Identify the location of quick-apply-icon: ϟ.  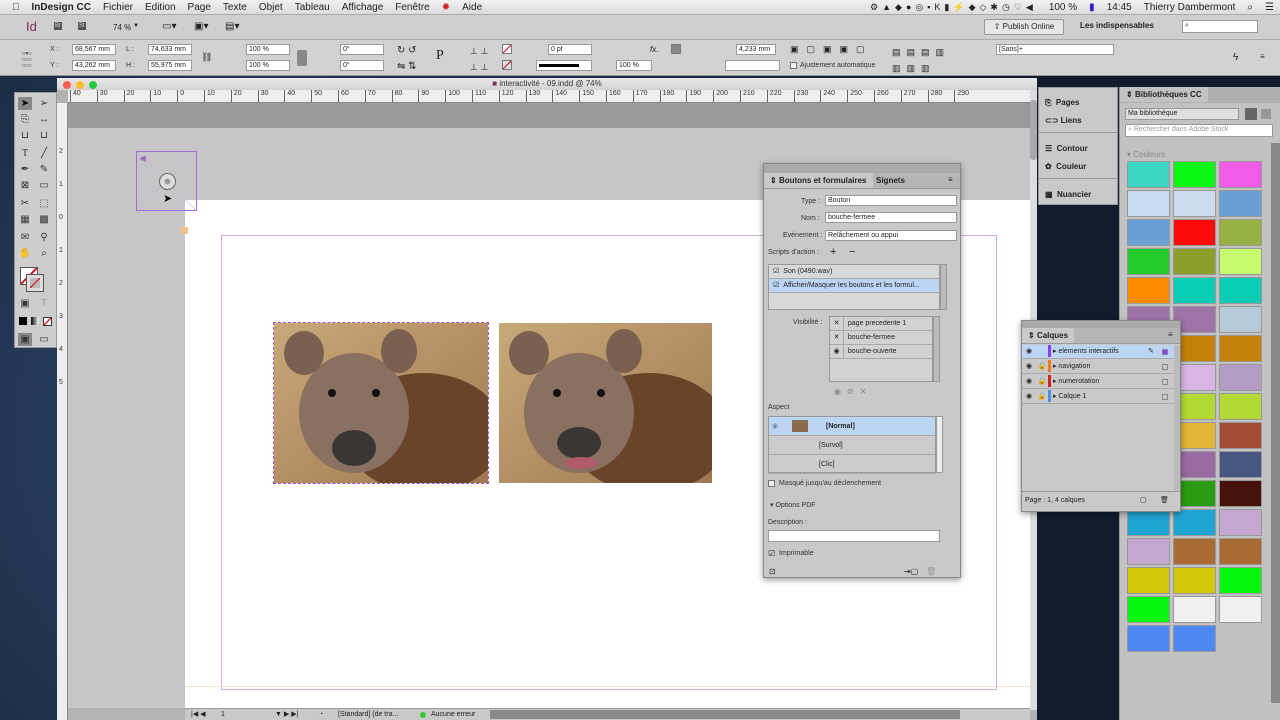
(1235, 57).